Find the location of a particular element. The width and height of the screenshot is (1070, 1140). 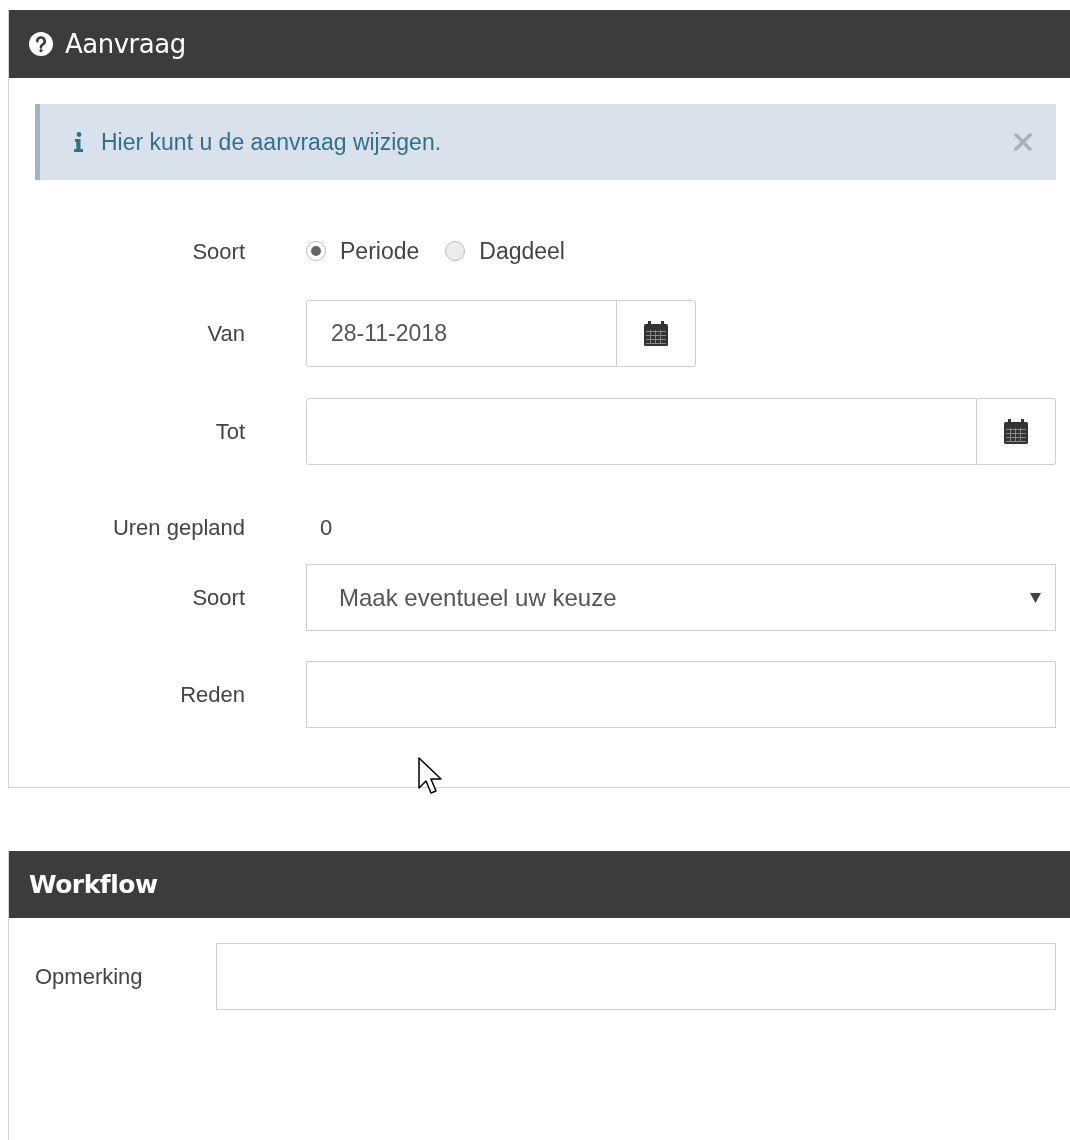

panel-title: Aanvraag is located at coordinates (125, 44).